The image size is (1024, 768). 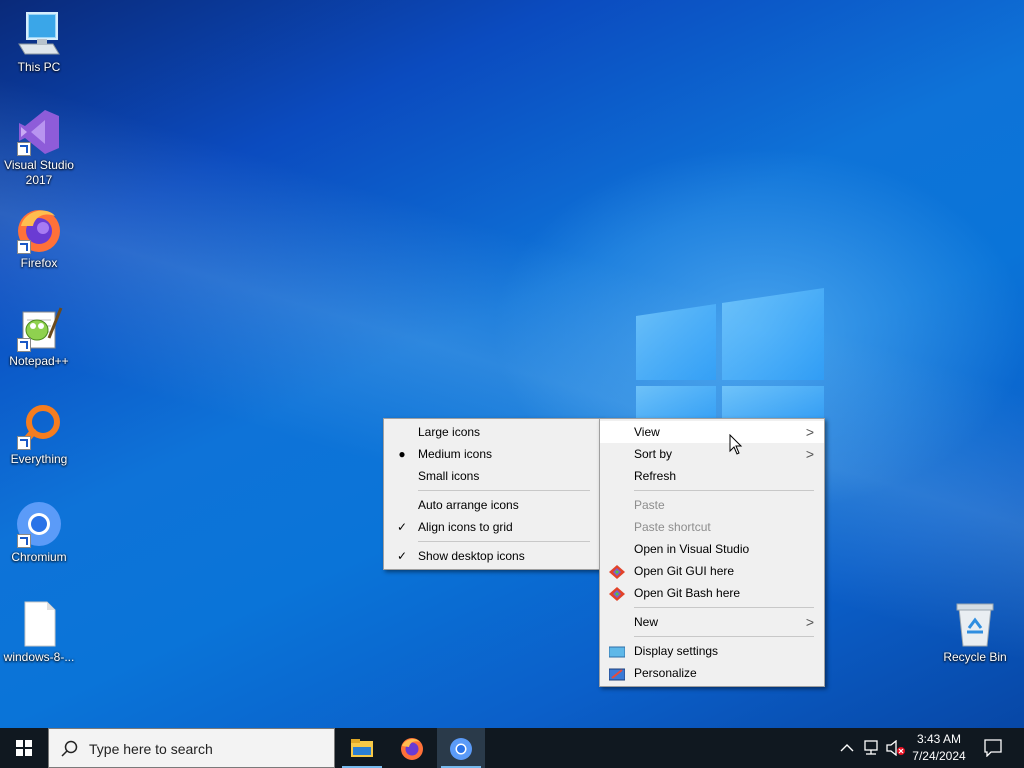 I want to click on menu-item-medium-icons: ● Medium icons, so click(x=492, y=454).